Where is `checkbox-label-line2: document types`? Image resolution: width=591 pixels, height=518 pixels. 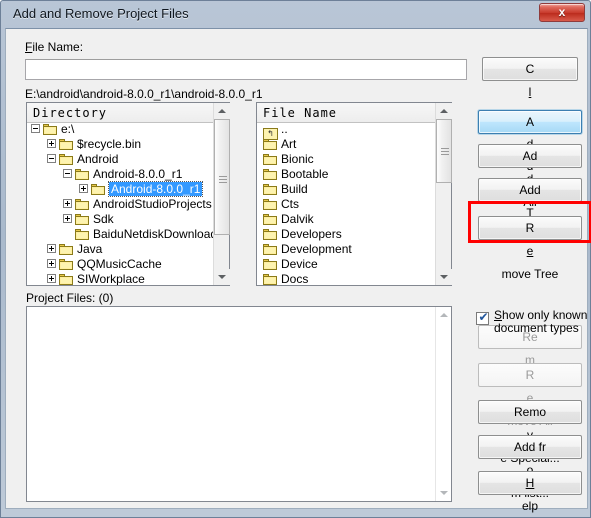
checkbox-label-line2: document types is located at coordinates (536, 328).